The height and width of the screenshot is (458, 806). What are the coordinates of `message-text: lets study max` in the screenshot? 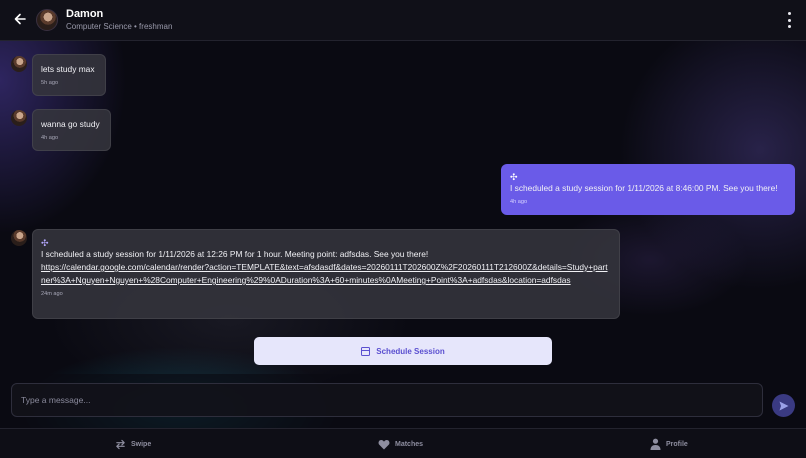 It's located at (68, 69).